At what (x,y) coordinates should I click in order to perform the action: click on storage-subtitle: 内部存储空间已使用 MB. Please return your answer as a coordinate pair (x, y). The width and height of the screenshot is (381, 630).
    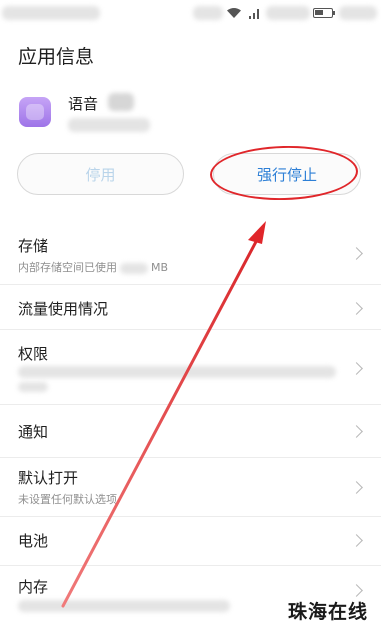
    Looking at the image, I should click on (93, 267).